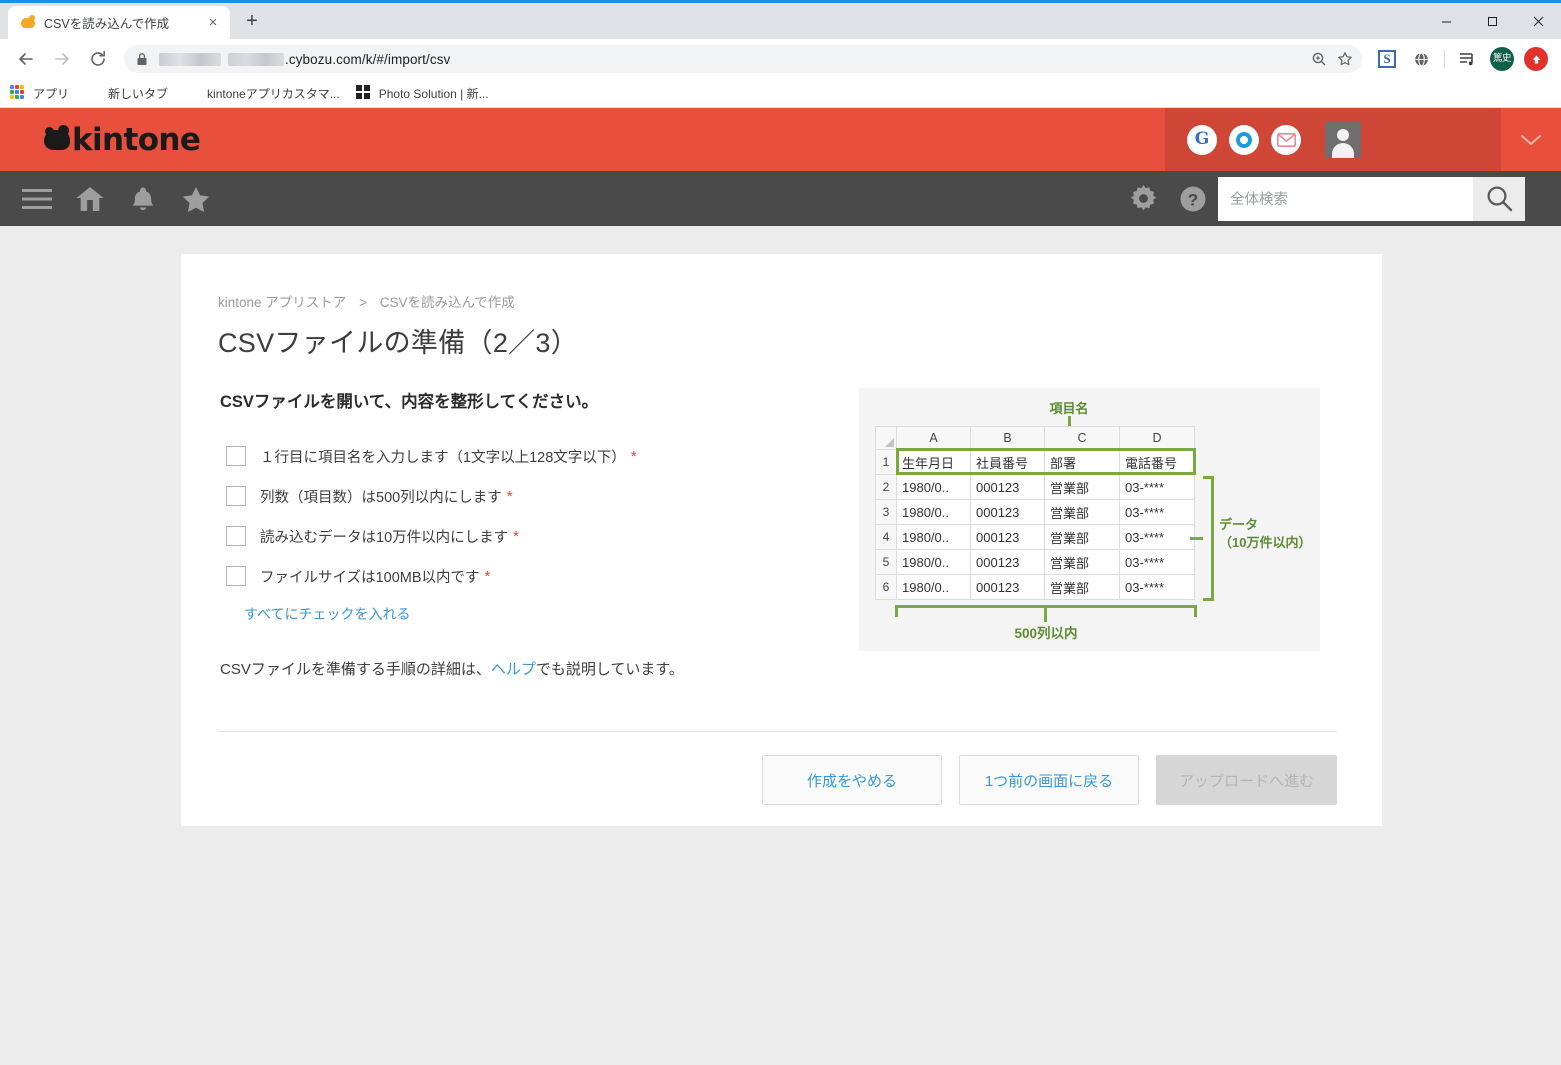  Describe the element at coordinates (1246, 780) in the screenshot. I see `proceed-upload-button: アップロードへ進む` at that location.